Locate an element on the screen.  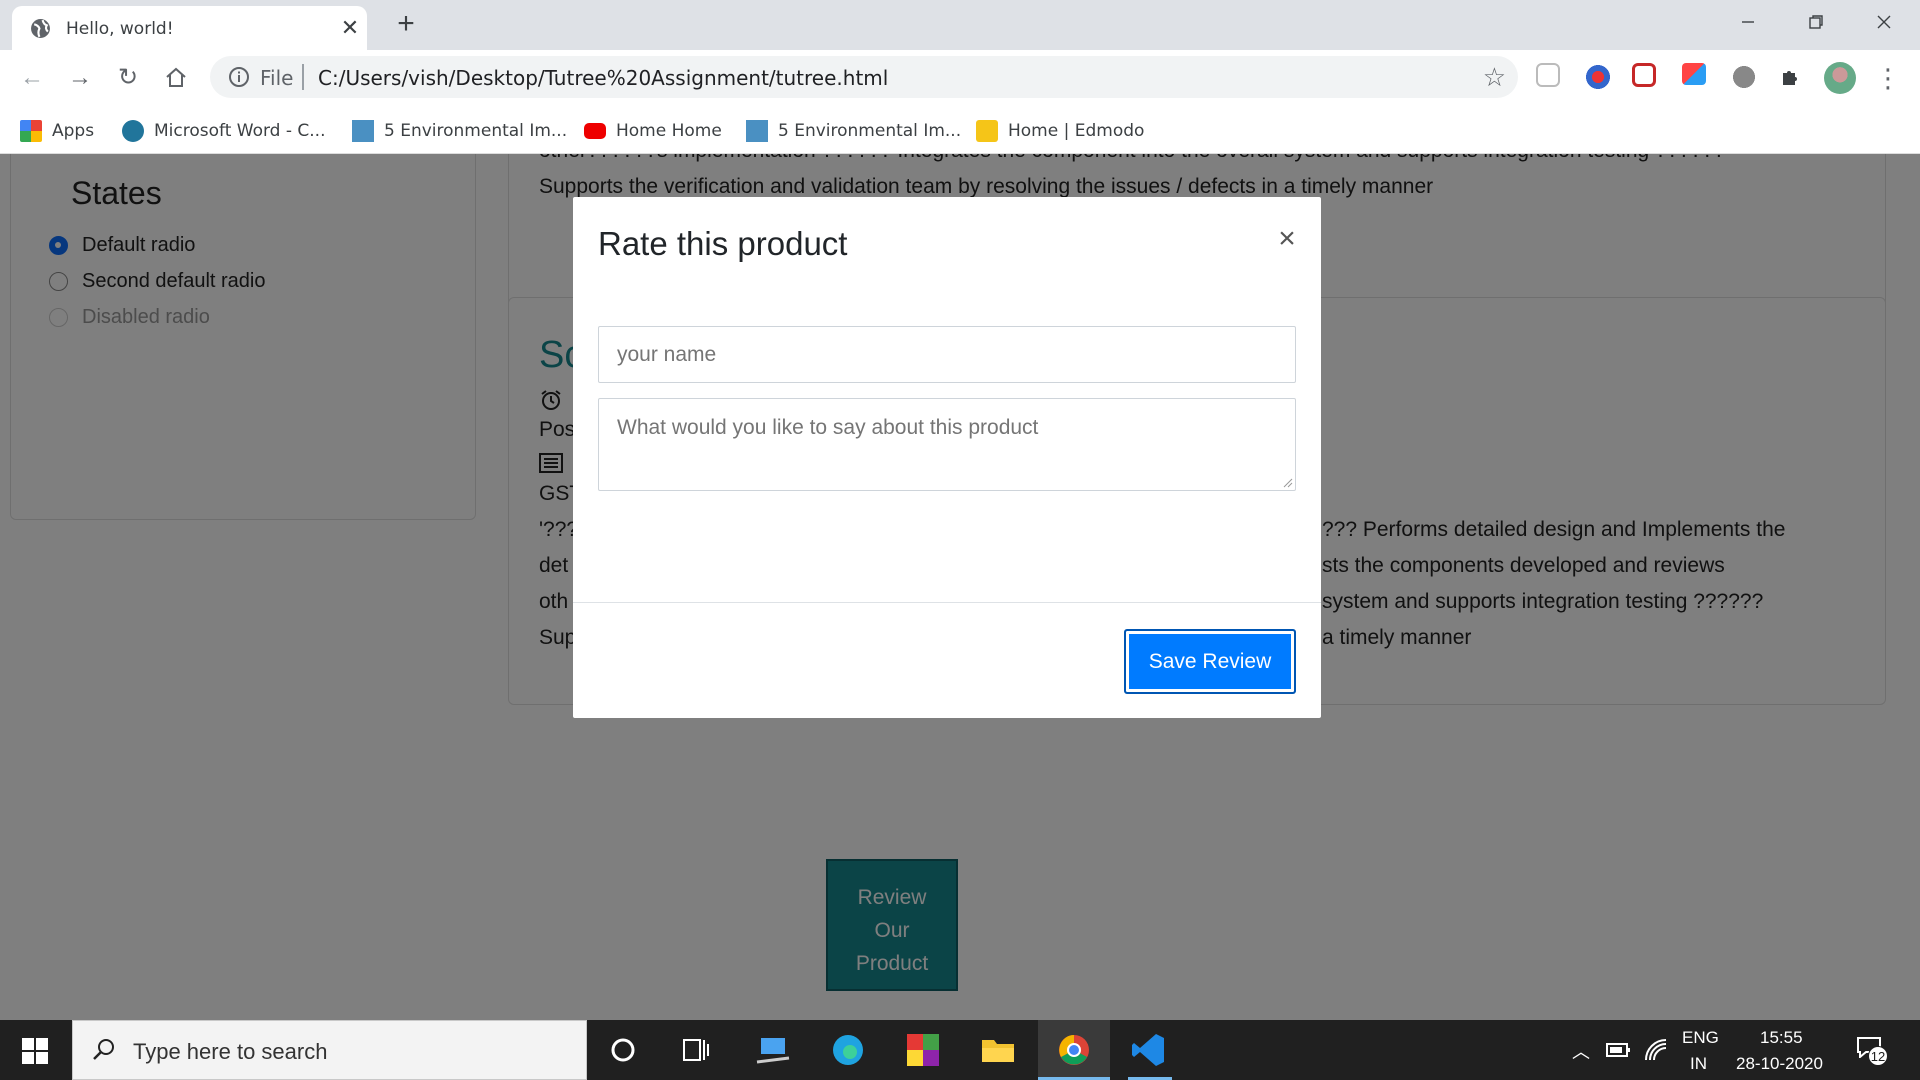
avatar is located at coordinates (1840, 78).